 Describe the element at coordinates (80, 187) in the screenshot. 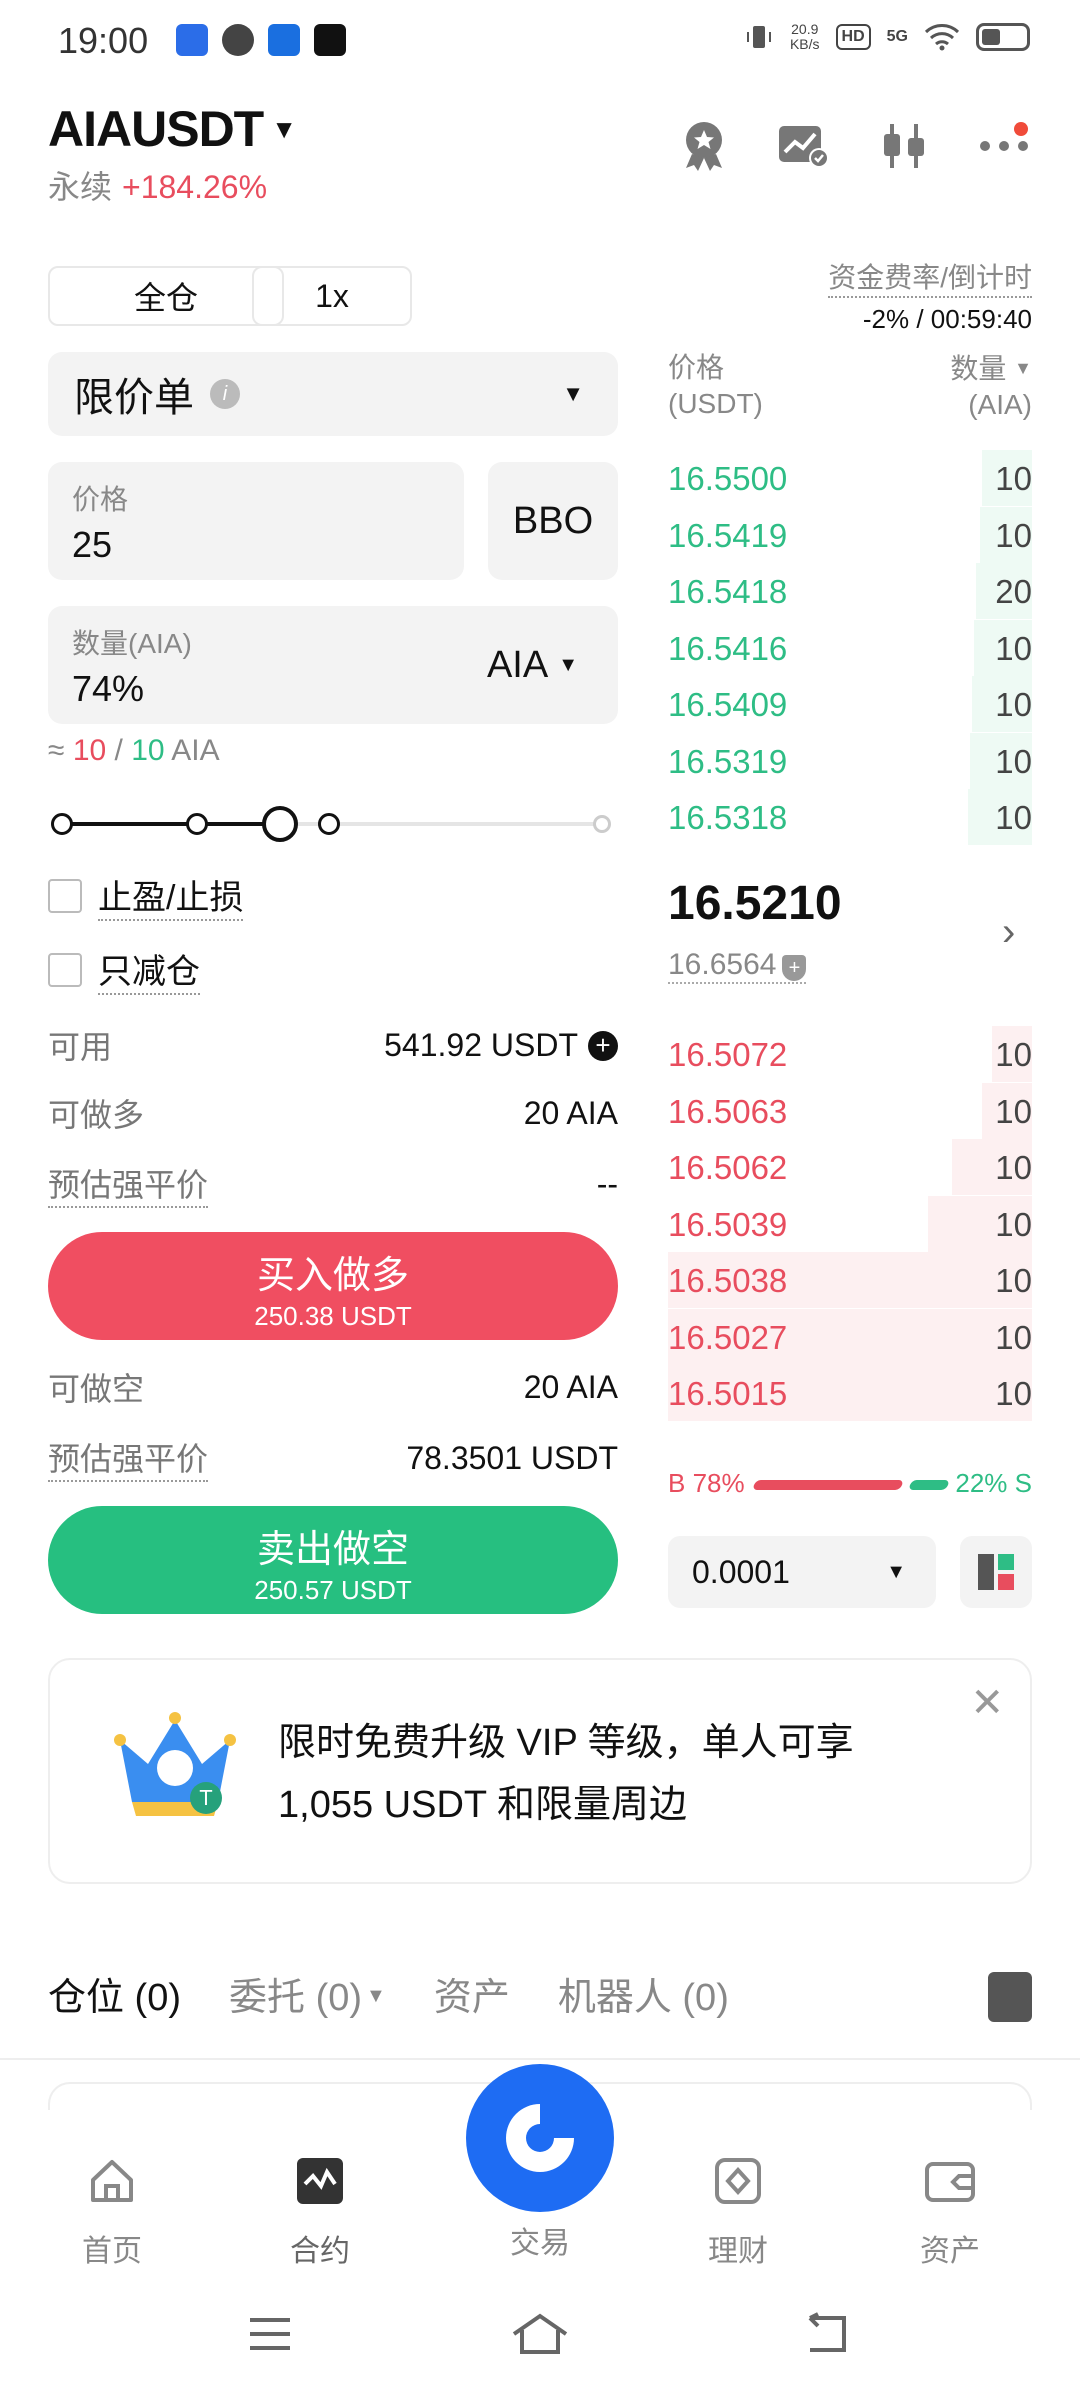

I see `contract-type: 永续` at that location.